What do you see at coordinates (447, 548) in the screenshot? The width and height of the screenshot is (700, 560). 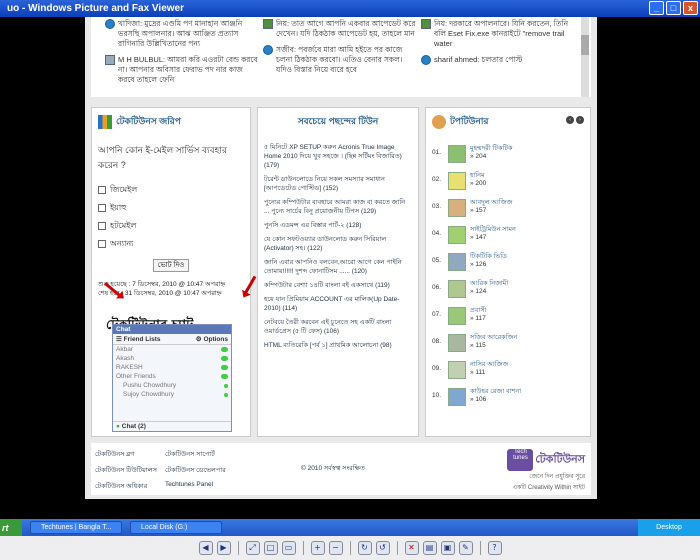 I see `save-icon: ▣` at bounding box center [447, 548].